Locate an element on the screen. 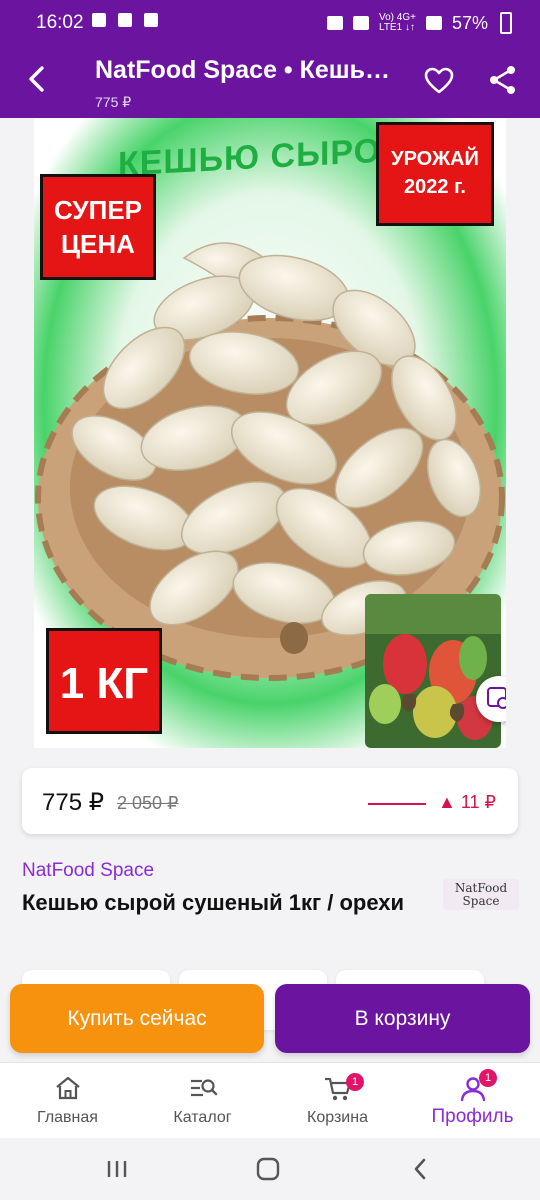  price-trend: ▲ 11 ₽ is located at coordinates (467, 802).